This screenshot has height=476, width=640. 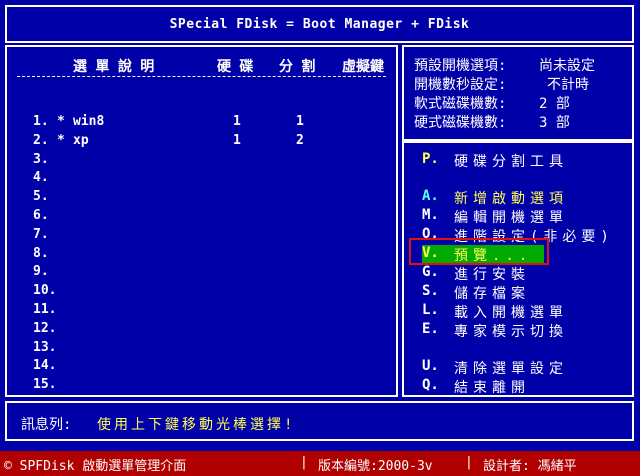 I want to click on message-text: 使用上下鍵移動光棒選擇!, so click(x=196, y=425).